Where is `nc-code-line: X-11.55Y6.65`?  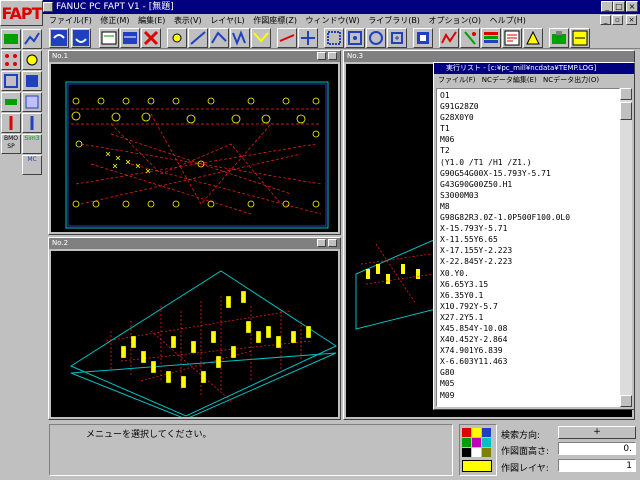 nc-code-line: X-11.55Y6.65 is located at coordinates (528, 239).